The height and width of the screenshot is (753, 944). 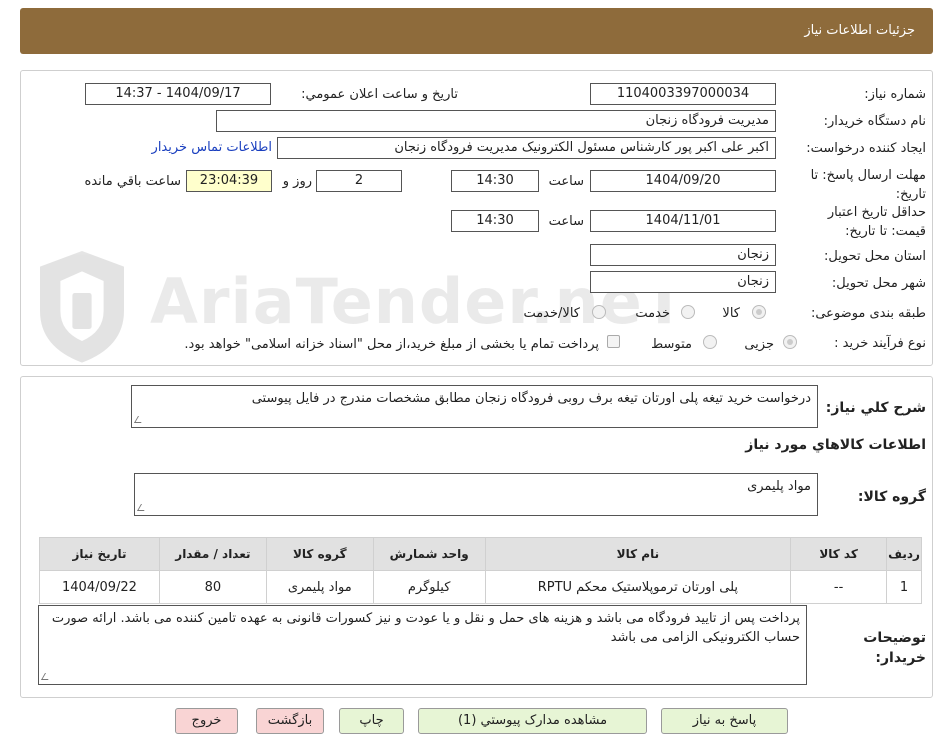 What do you see at coordinates (683, 94) in the screenshot?
I see `need-number-field: 1104003397000034` at bounding box center [683, 94].